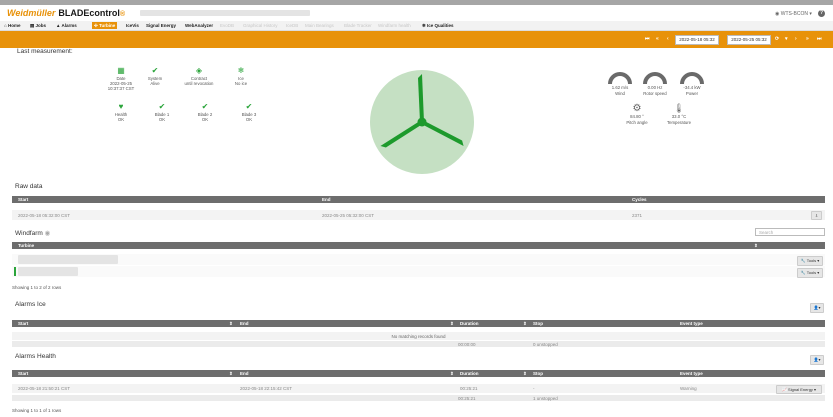 The height and width of the screenshot is (417, 833). I want to click on eye-icon: ◉, so click(47, 233).